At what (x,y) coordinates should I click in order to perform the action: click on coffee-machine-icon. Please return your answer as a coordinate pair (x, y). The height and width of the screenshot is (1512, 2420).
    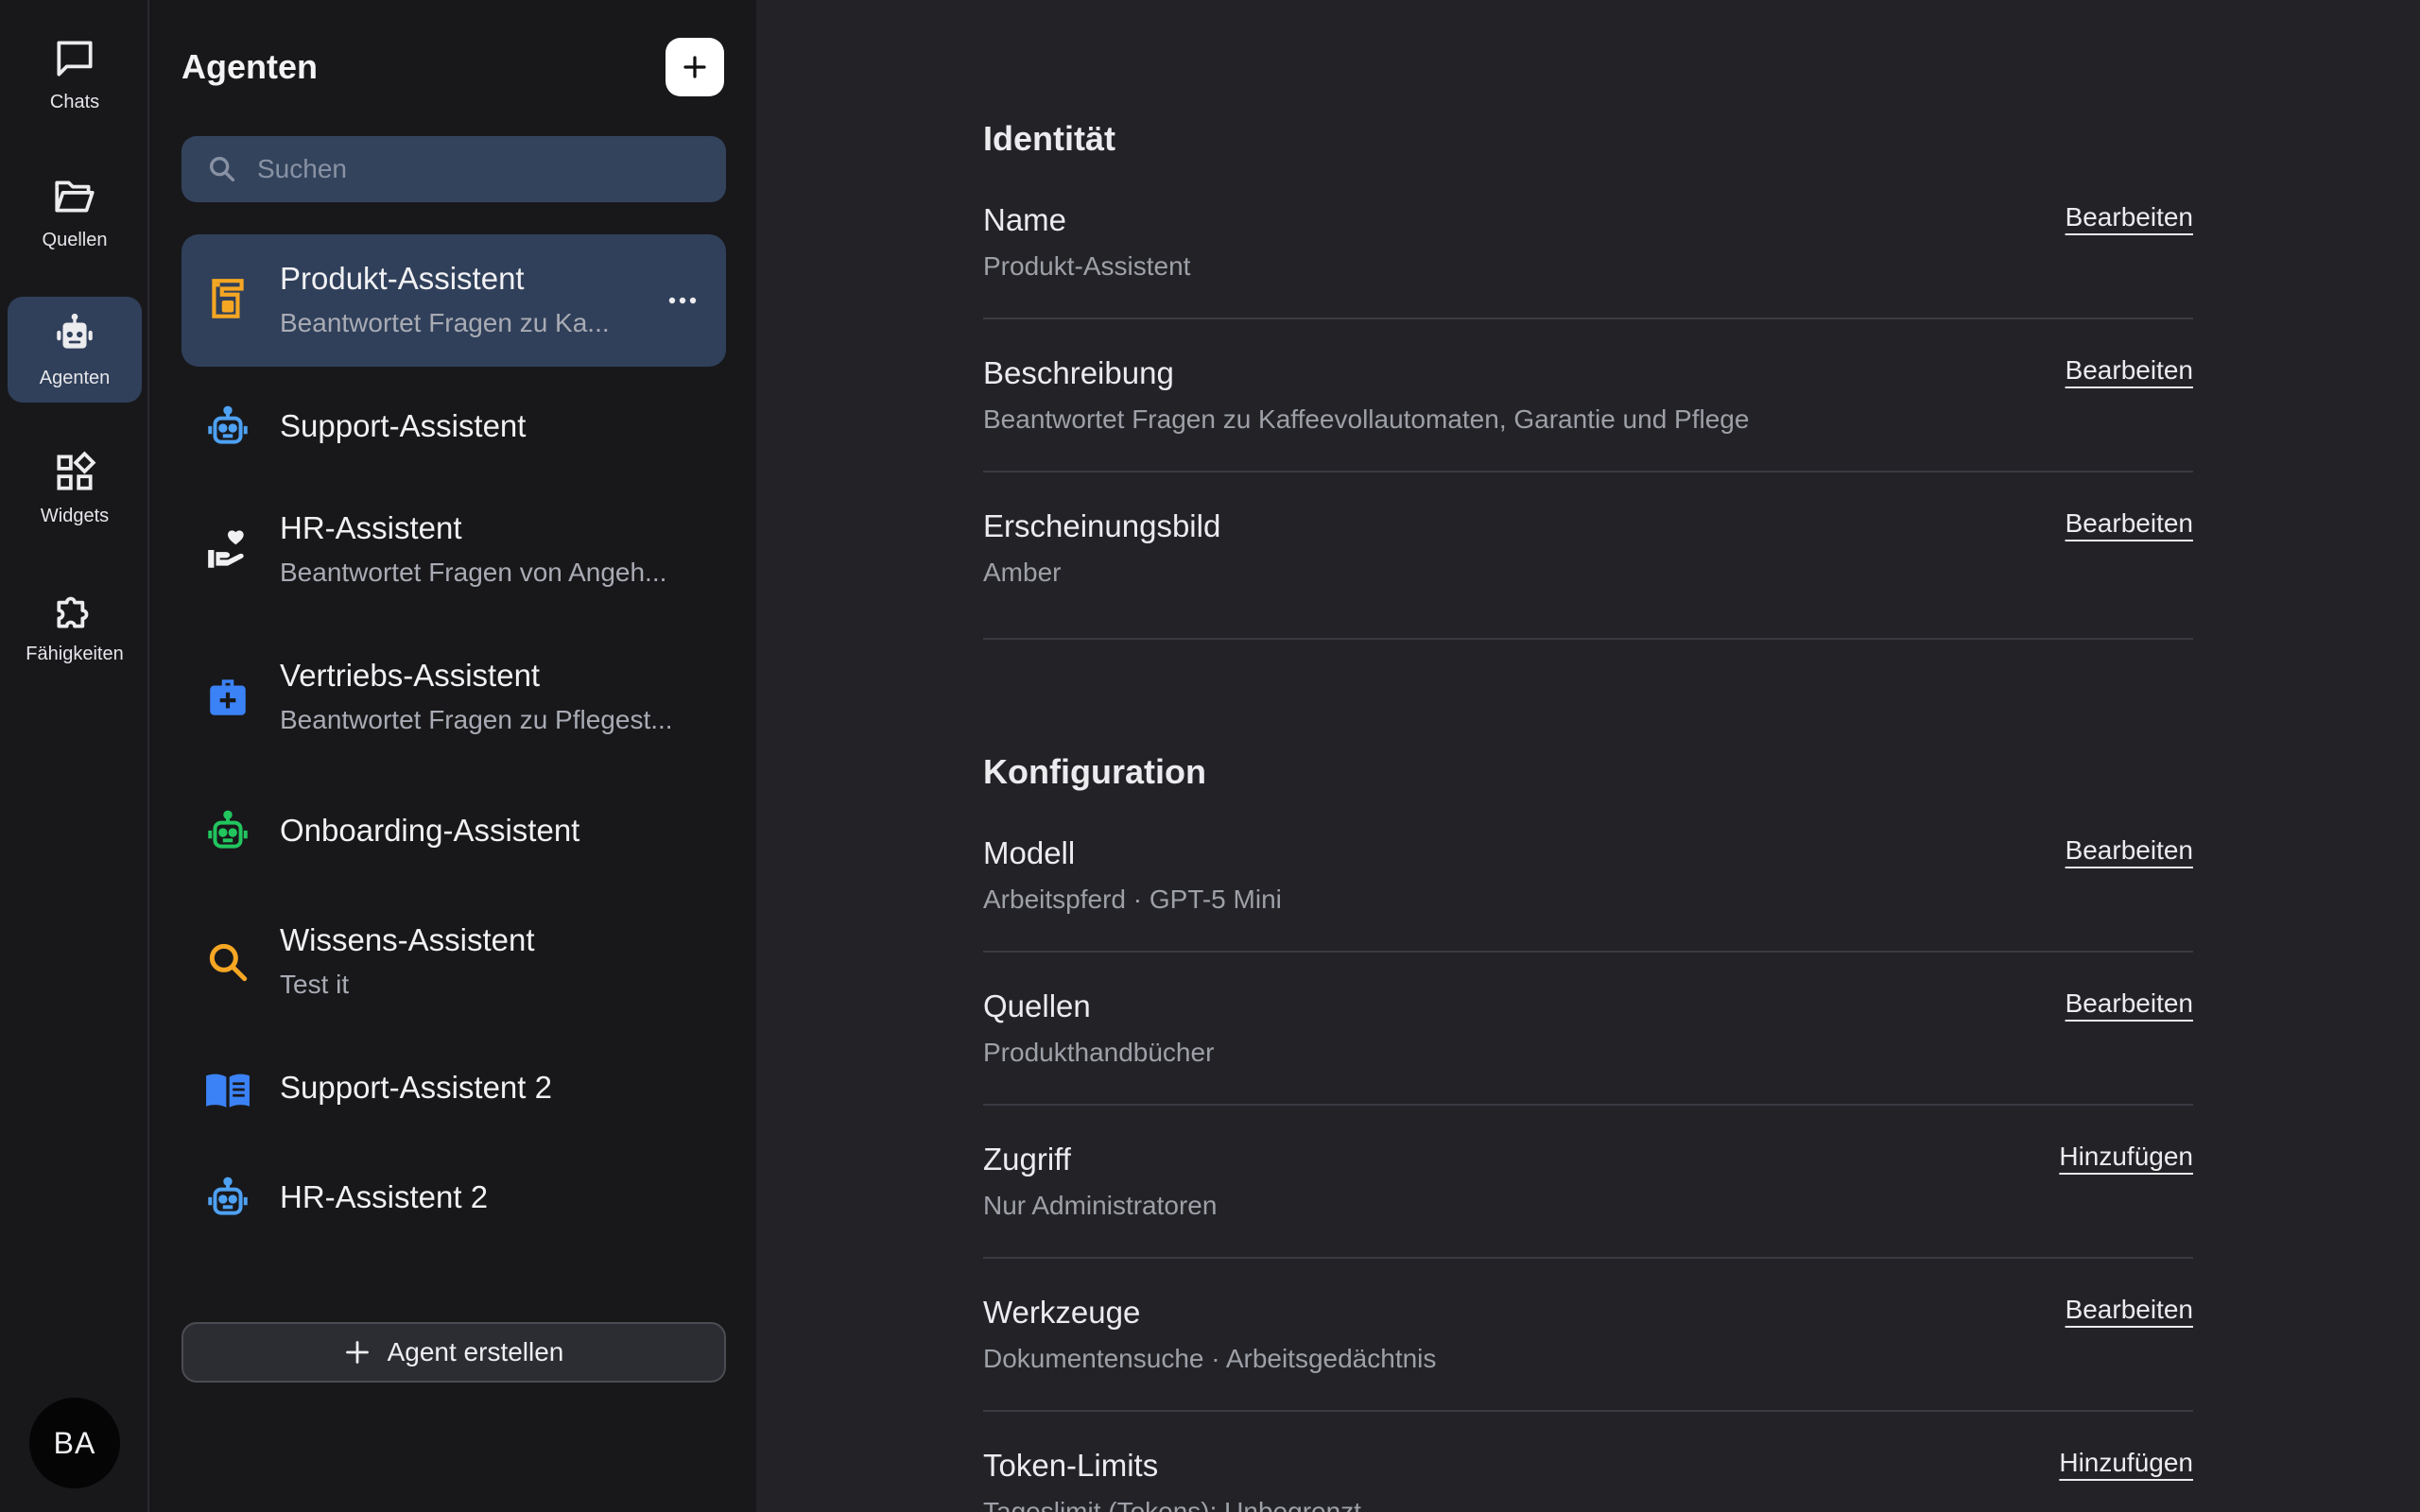
    Looking at the image, I should click on (227, 300).